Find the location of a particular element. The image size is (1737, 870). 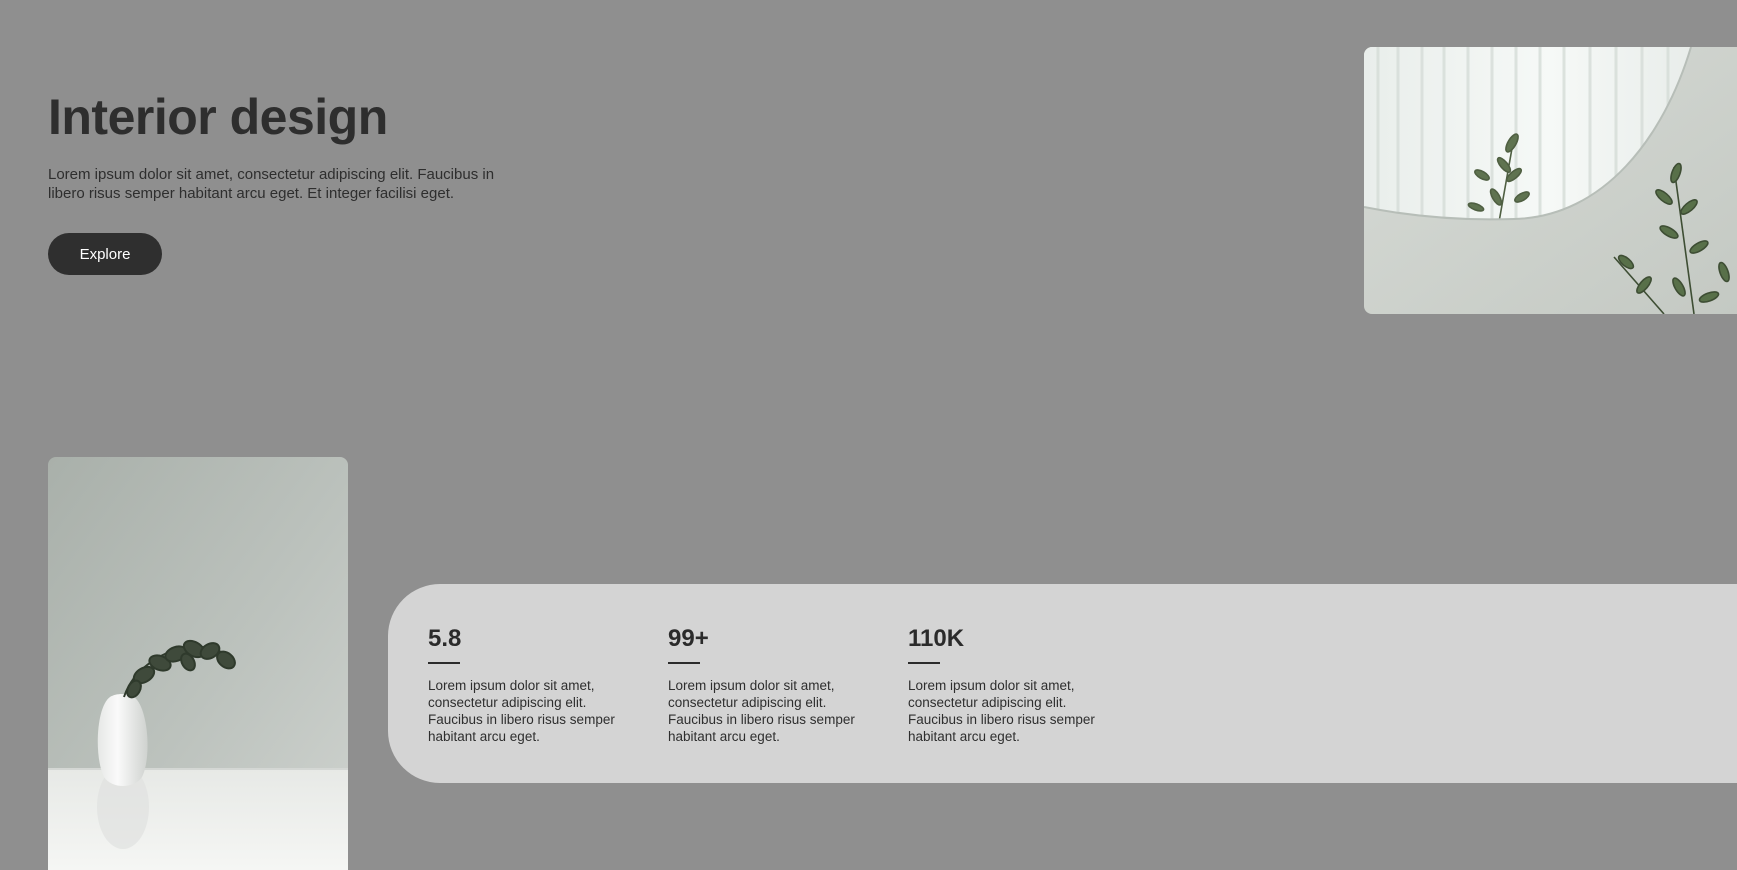

curtain-mirror-photo is located at coordinates (1550, 180).